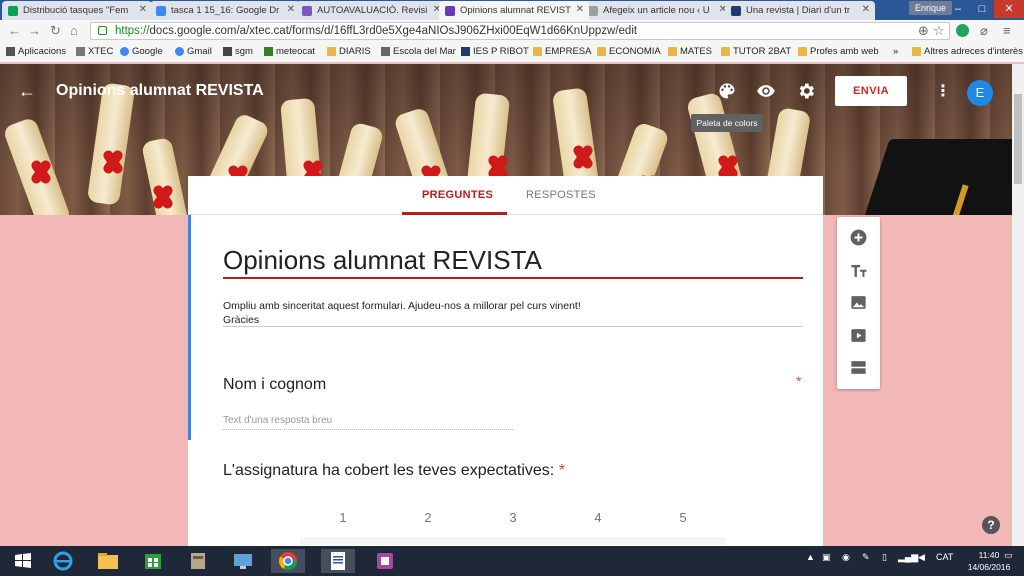 The image size is (1024, 576). I want to click on tab-title: AUTOAVALUACIÓ. Revisi, so click(372, 10).